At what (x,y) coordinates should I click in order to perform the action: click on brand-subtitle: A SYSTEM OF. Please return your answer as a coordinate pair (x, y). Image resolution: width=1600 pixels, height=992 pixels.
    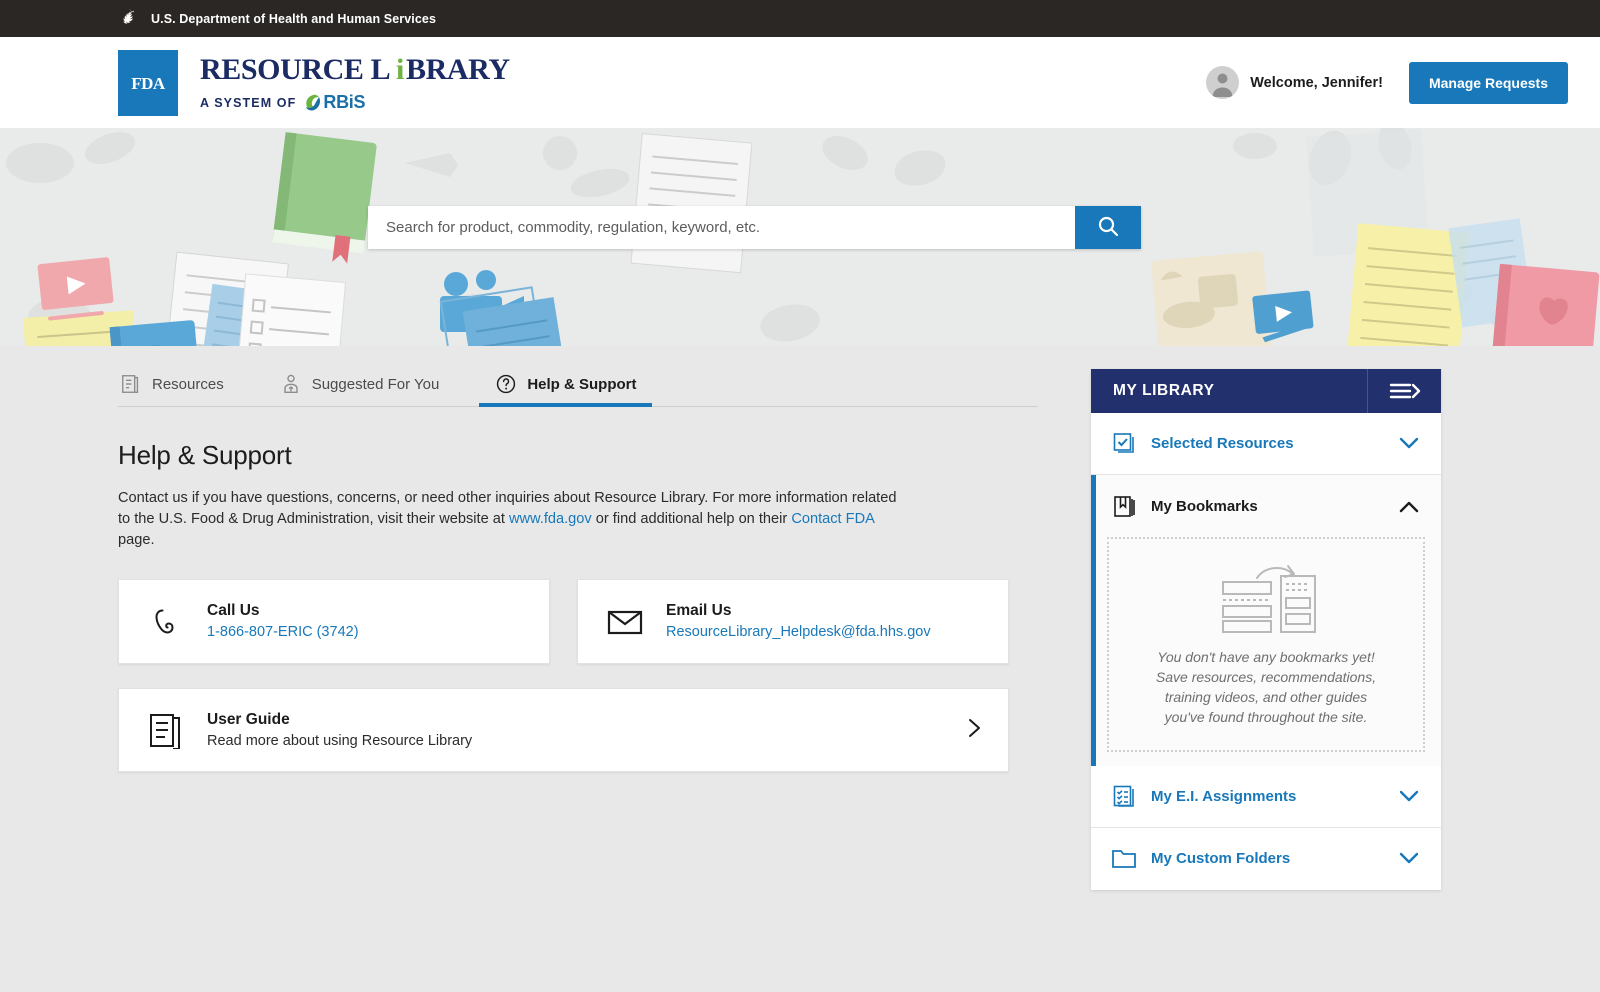
    Looking at the image, I should click on (248, 102).